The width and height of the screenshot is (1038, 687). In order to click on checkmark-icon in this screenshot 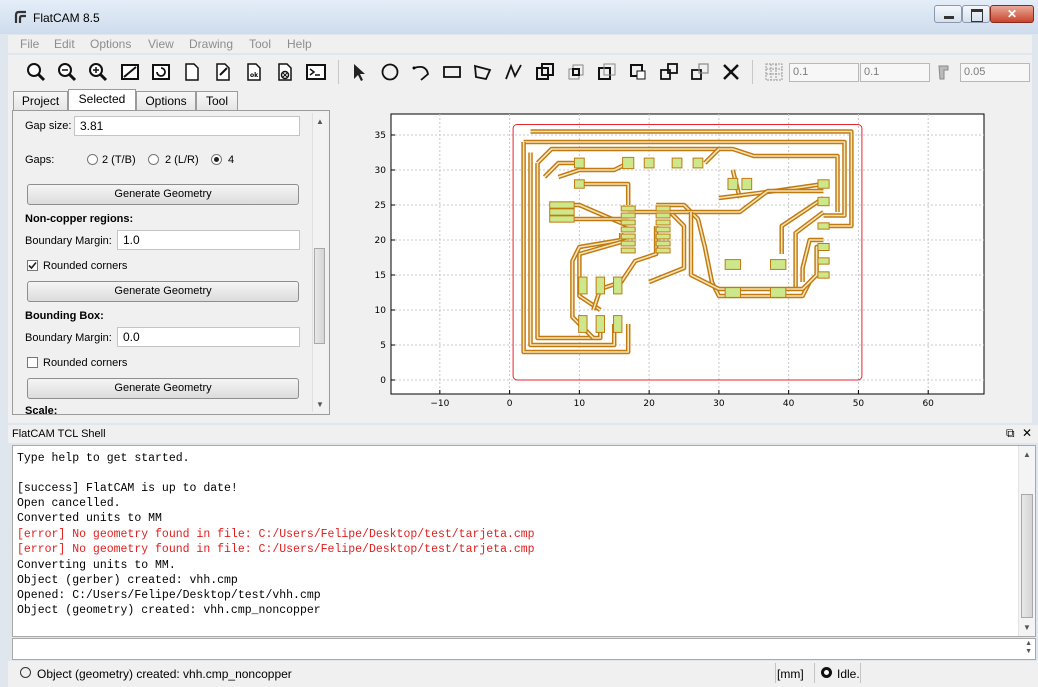, I will do `click(32, 265)`.